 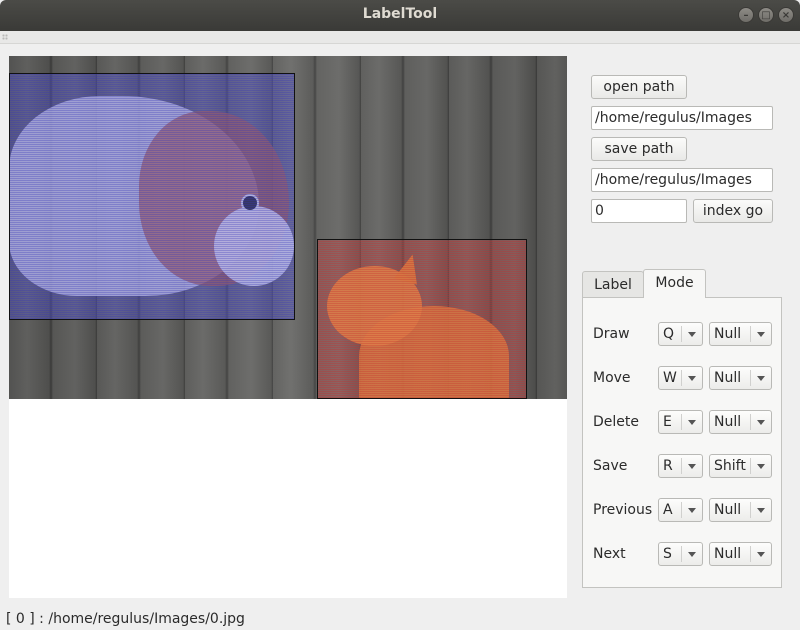 What do you see at coordinates (682, 180) in the screenshot?
I see `save-path-field: /home/regulus/Images` at bounding box center [682, 180].